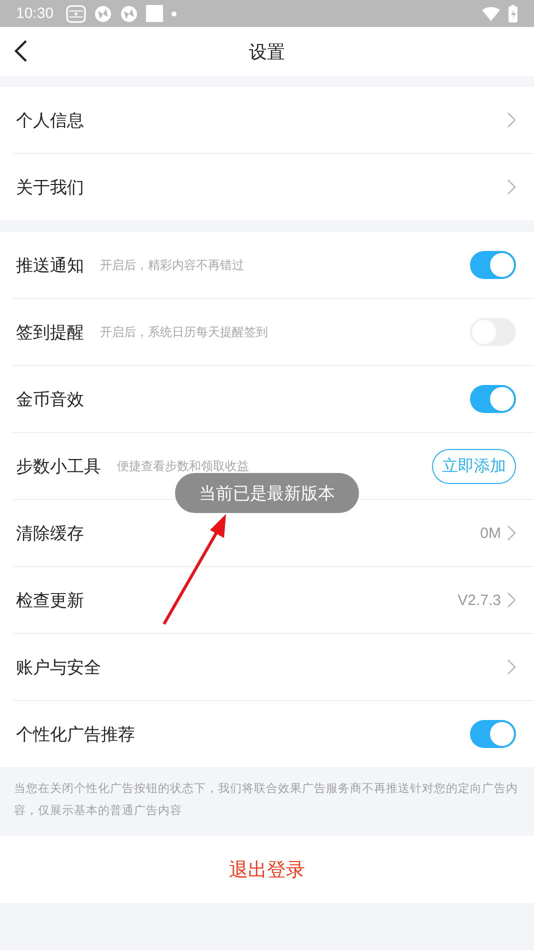  What do you see at coordinates (267, 493) in the screenshot?
I see `toast-message: 当前已是最新版本` at bounding box center [267, 493].